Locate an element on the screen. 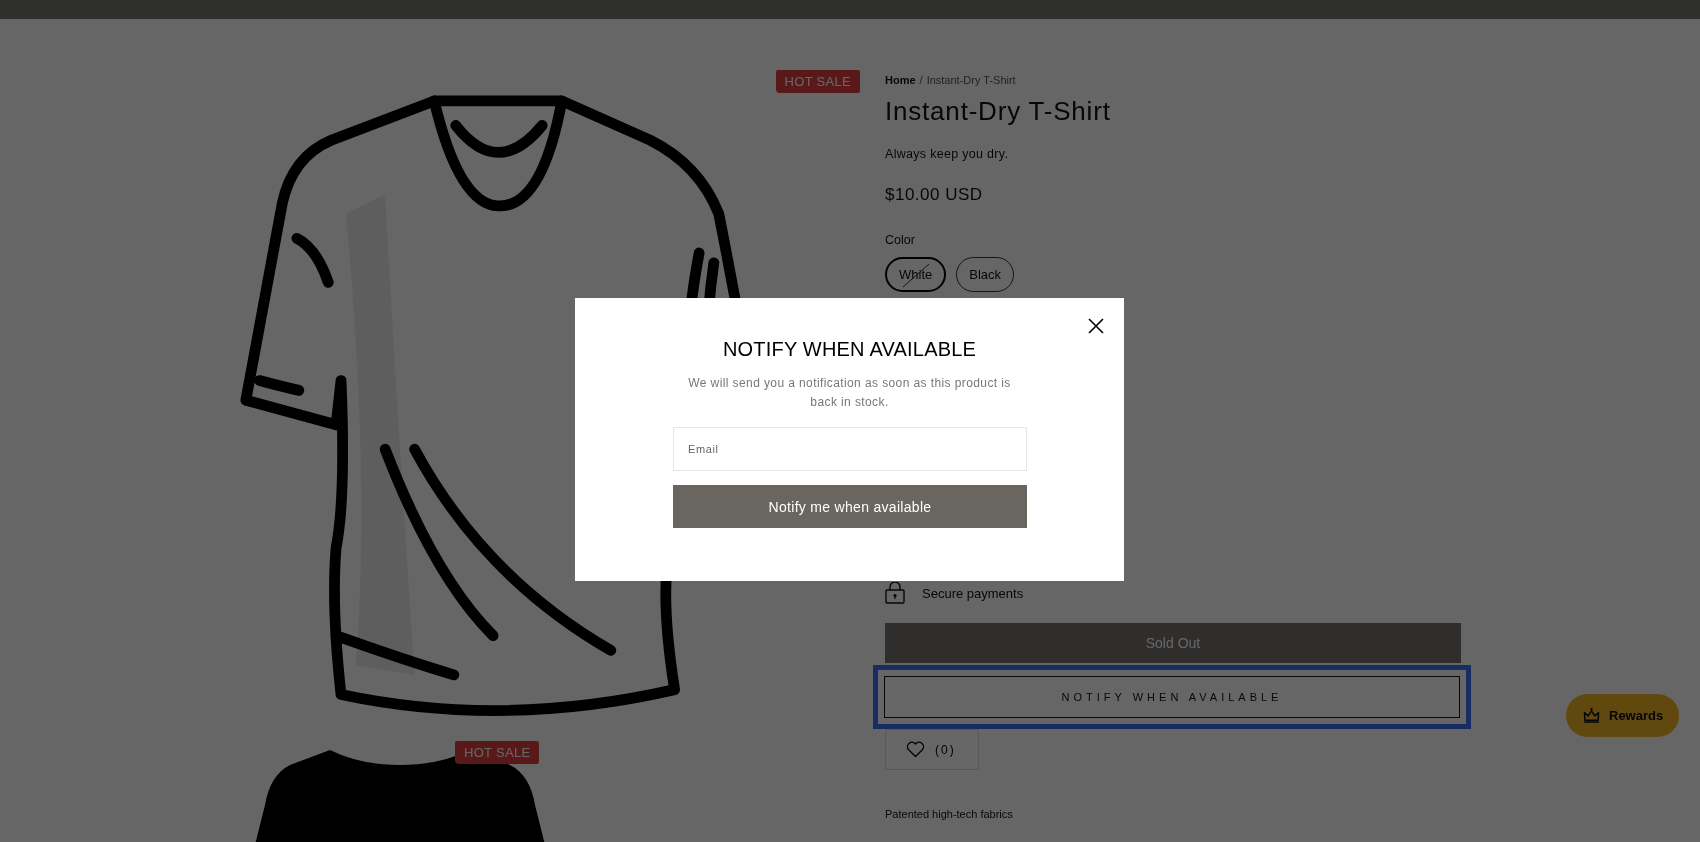  breadcrumb-link: Home is located at coordinates (900, 80).